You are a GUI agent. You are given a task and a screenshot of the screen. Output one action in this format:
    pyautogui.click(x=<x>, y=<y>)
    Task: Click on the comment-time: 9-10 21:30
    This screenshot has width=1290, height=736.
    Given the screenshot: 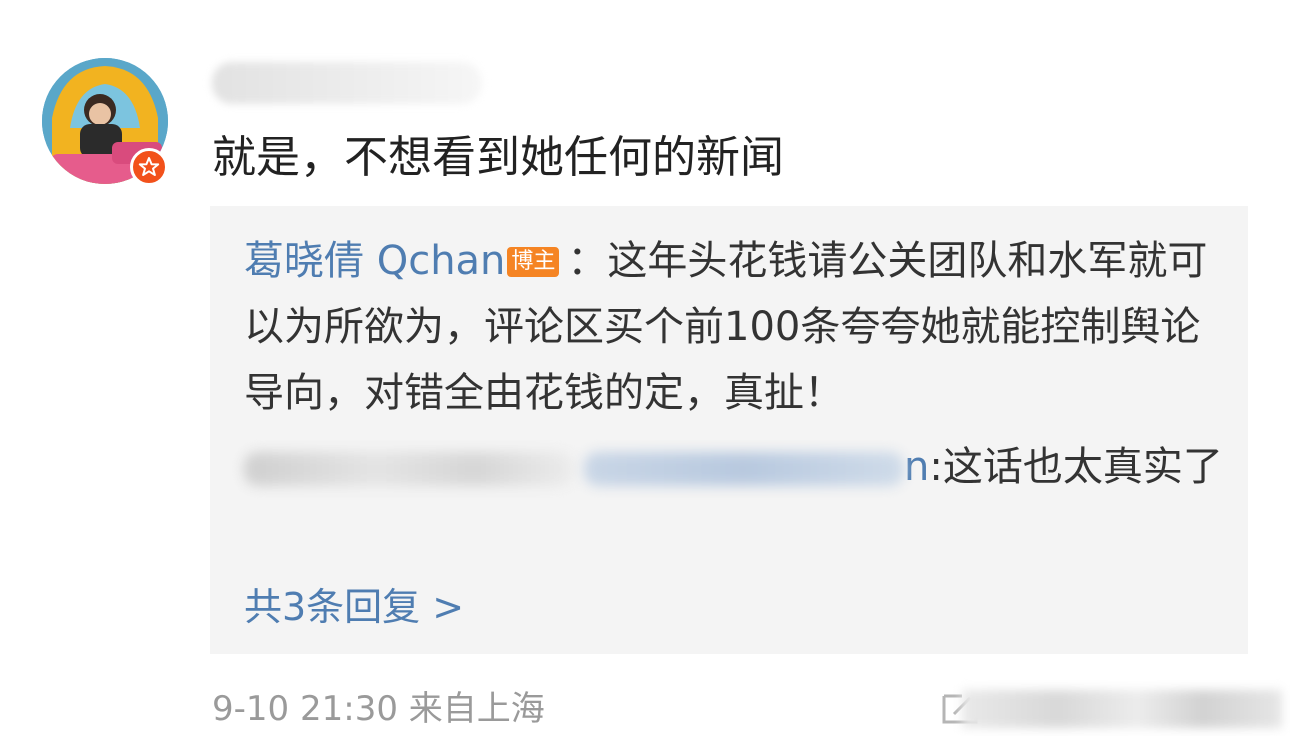 What is the action you would take?
    pyautogui.click(x=305, y=709)
    